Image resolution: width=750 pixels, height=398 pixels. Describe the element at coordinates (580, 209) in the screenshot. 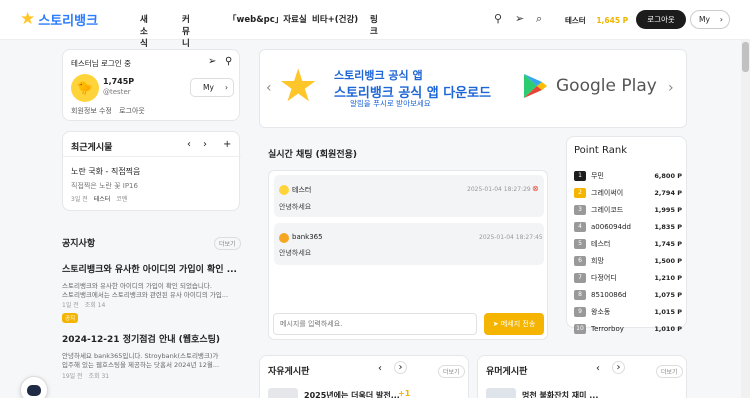

I see `rank-badge: 3` at that location.